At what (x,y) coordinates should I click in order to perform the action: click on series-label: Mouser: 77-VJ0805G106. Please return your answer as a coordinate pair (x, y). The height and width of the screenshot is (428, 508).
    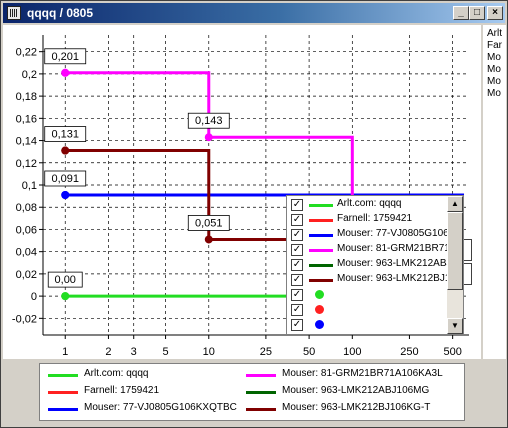
    Looking at the image, I should click on (393, 233).